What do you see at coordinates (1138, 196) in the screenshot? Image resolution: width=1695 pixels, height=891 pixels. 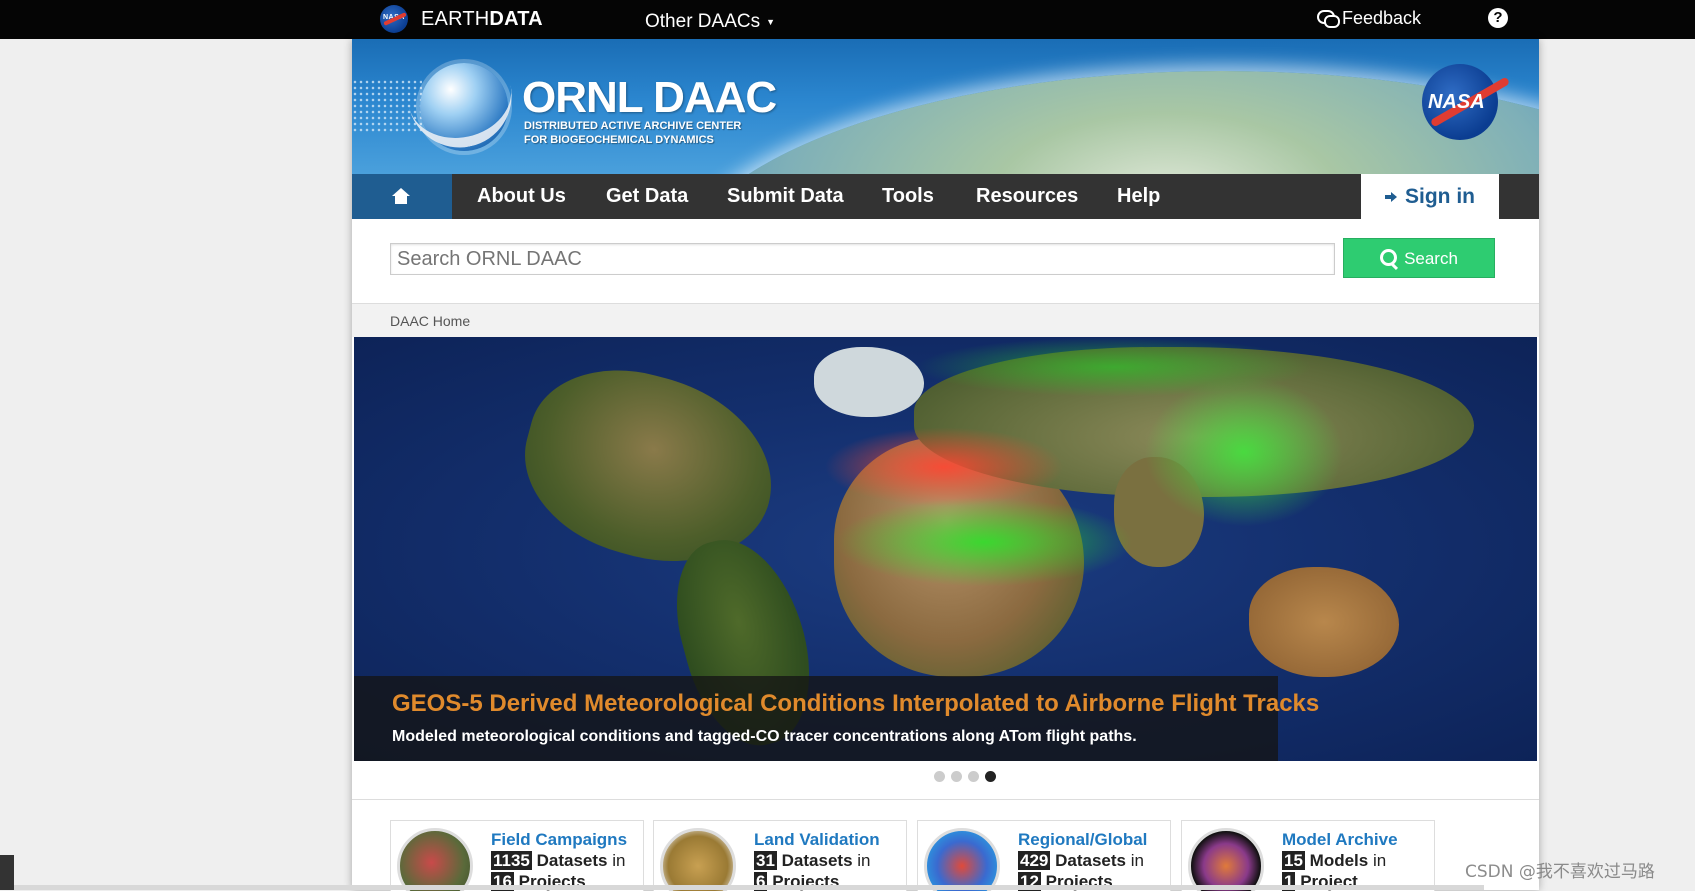 I see `nav-item-help: Help` at bounding box center [1138, 196].